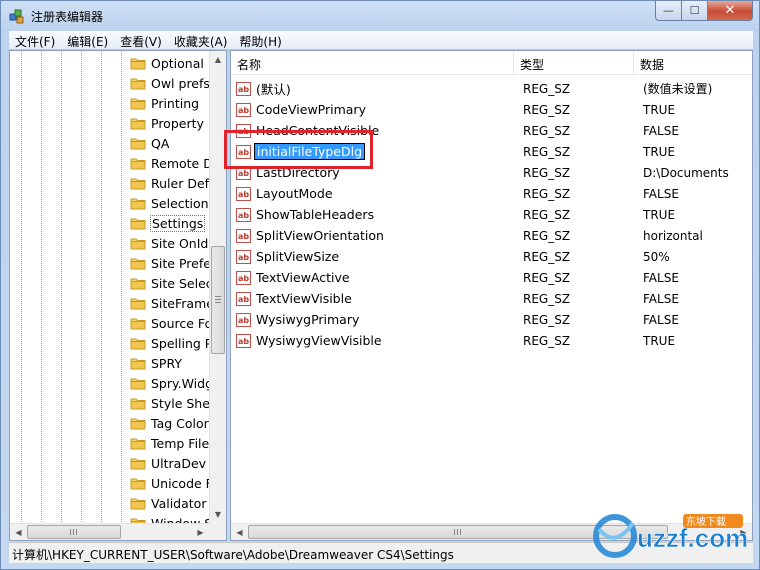 The image size is (760, 570). Describe the element at coordinates (273, 89) in the screenshot. I see `value-name: (默认)` at that location.